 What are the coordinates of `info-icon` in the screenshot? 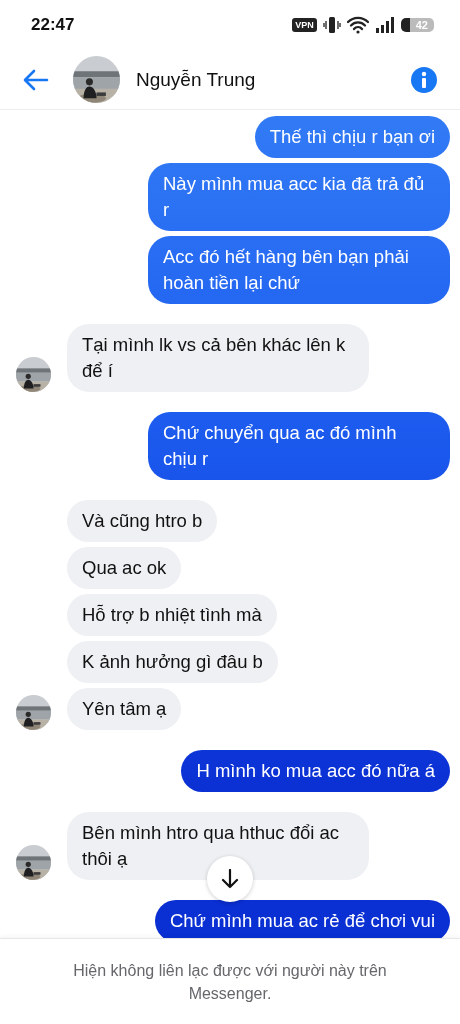 It's located at (424, 79).